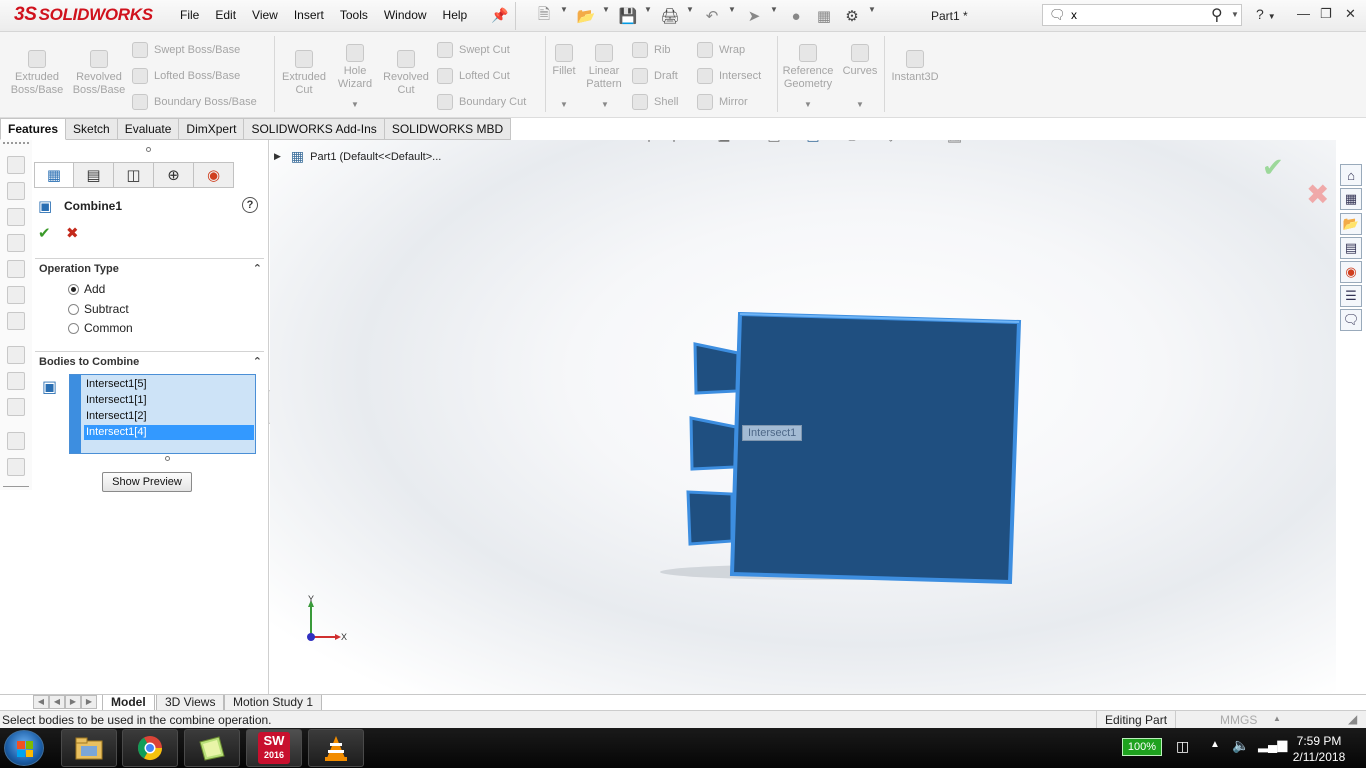  What do you see at coordinates (314, 129) in the screenshot?
I see `tab-solidworks-add-ins: SOLIDWORKS Add-Ins` at bounding box center [314, 129].